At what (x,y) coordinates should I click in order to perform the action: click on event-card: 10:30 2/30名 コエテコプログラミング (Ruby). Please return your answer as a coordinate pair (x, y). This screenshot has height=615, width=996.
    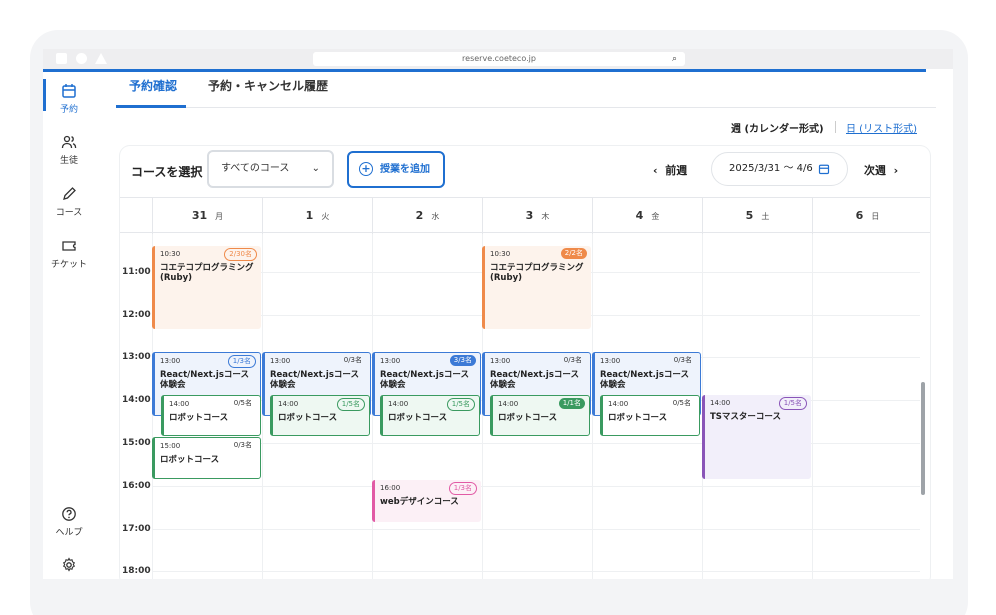
    Looking at the image, I should click on (206, 287).